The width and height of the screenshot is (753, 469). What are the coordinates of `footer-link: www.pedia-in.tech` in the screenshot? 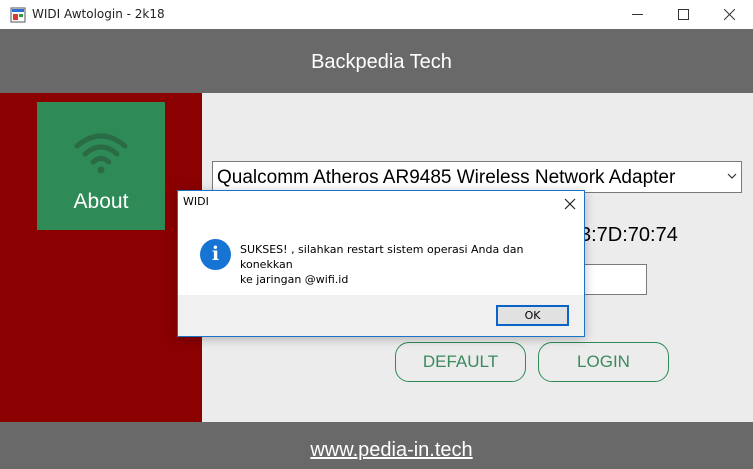 It's located at (376, 450).